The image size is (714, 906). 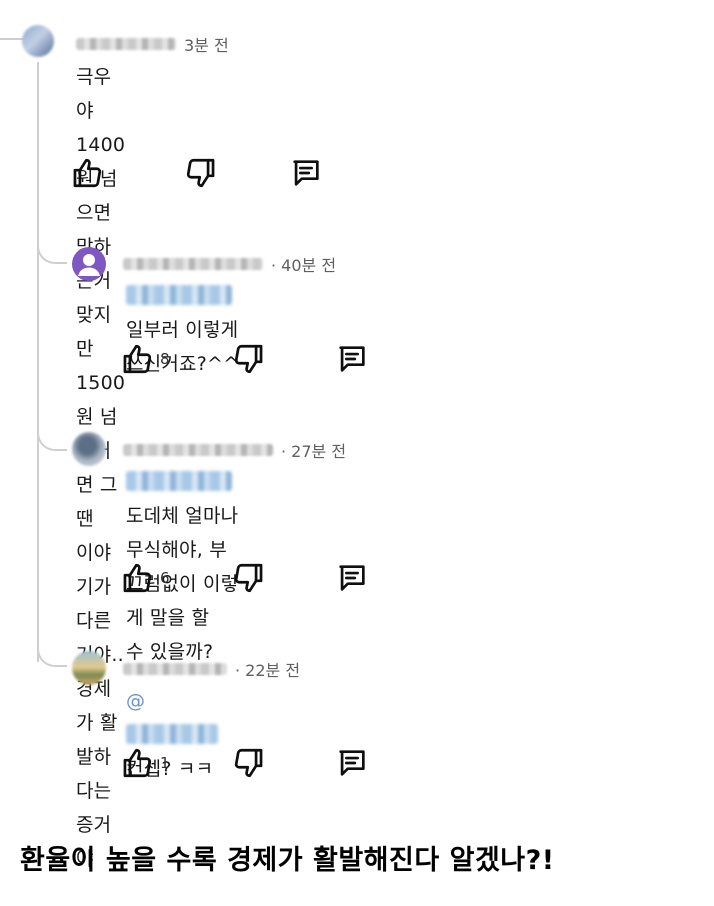 I want to click on timestamp: · 40분 전, so click(x=304, y=265).